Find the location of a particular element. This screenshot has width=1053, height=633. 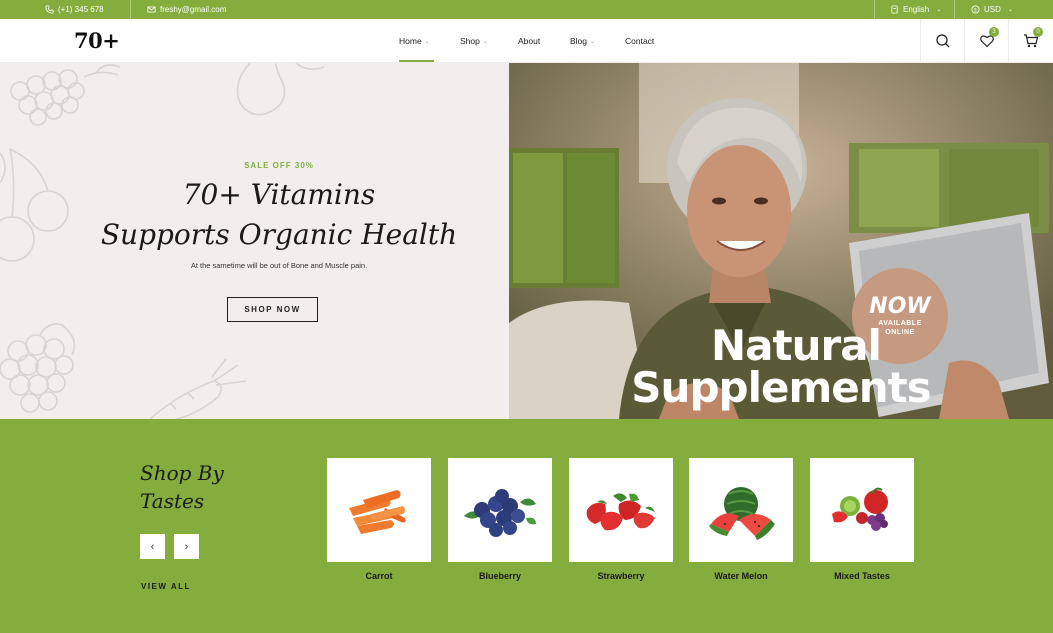

language-selector: English ⌄ is located at coordinates (915, 9).